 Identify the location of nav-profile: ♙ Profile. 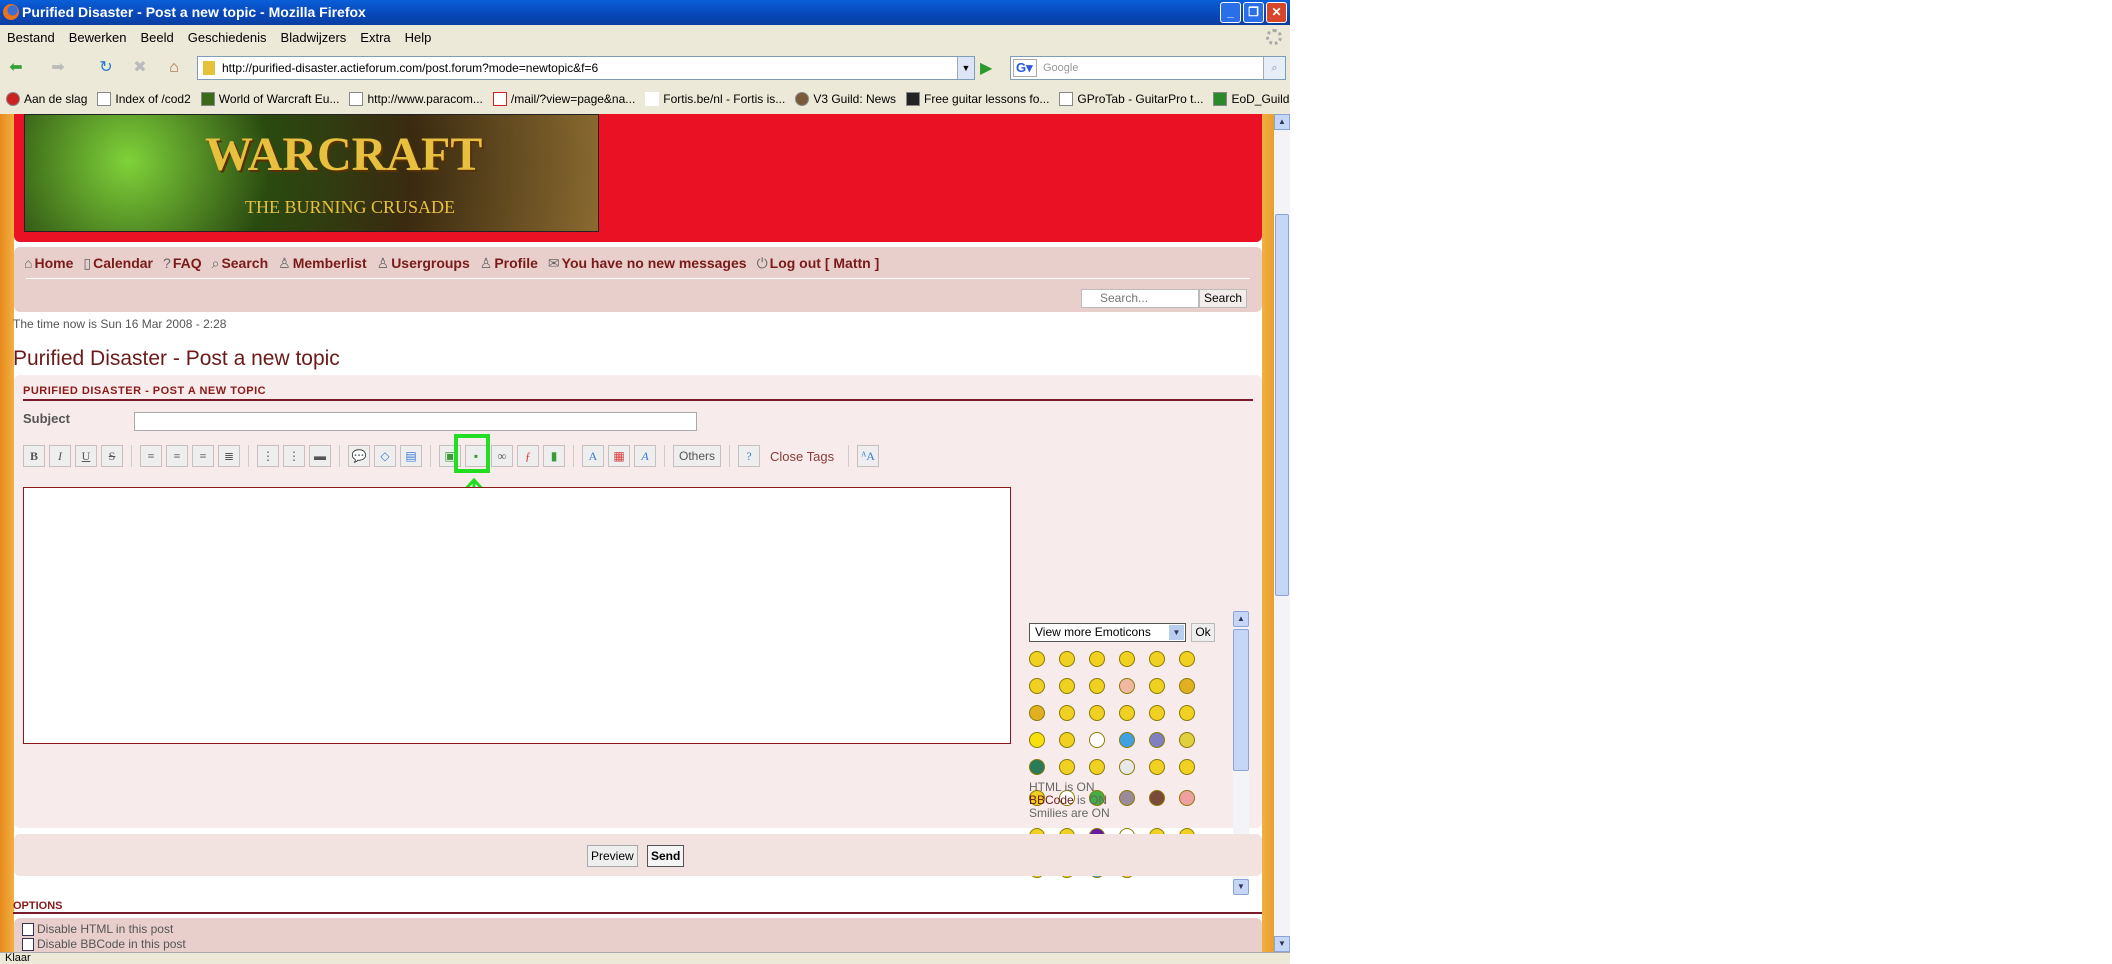
(509, 263).